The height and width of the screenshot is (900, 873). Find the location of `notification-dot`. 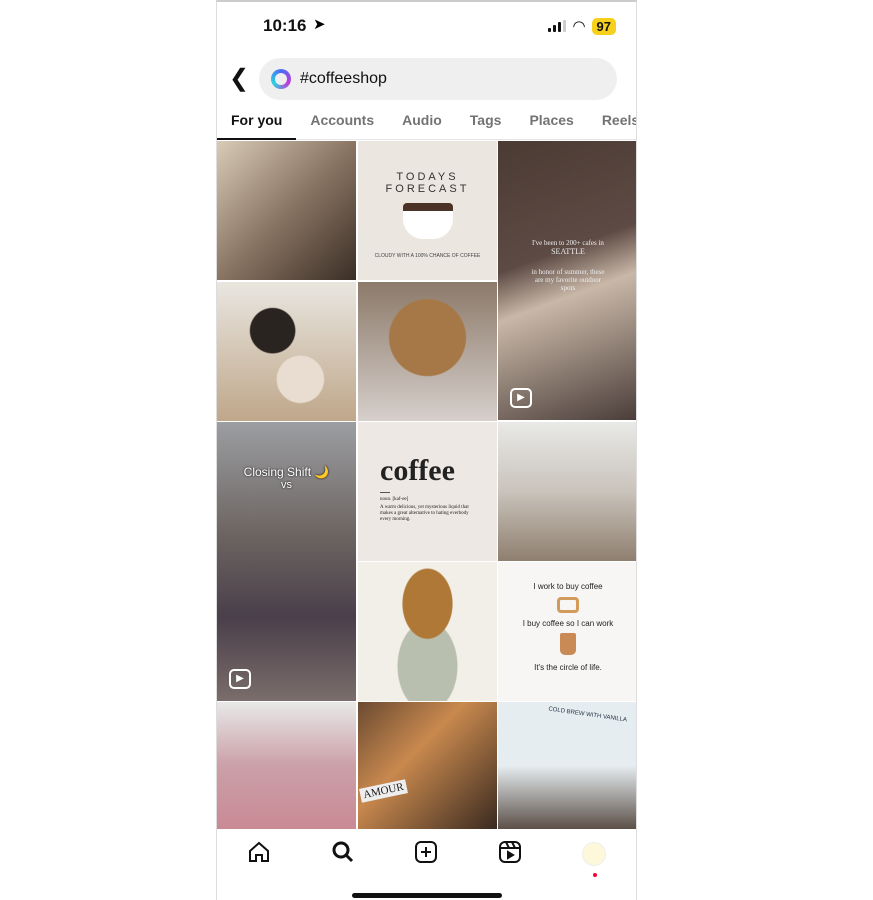

notification-dot is located at coordinates (595, 875).